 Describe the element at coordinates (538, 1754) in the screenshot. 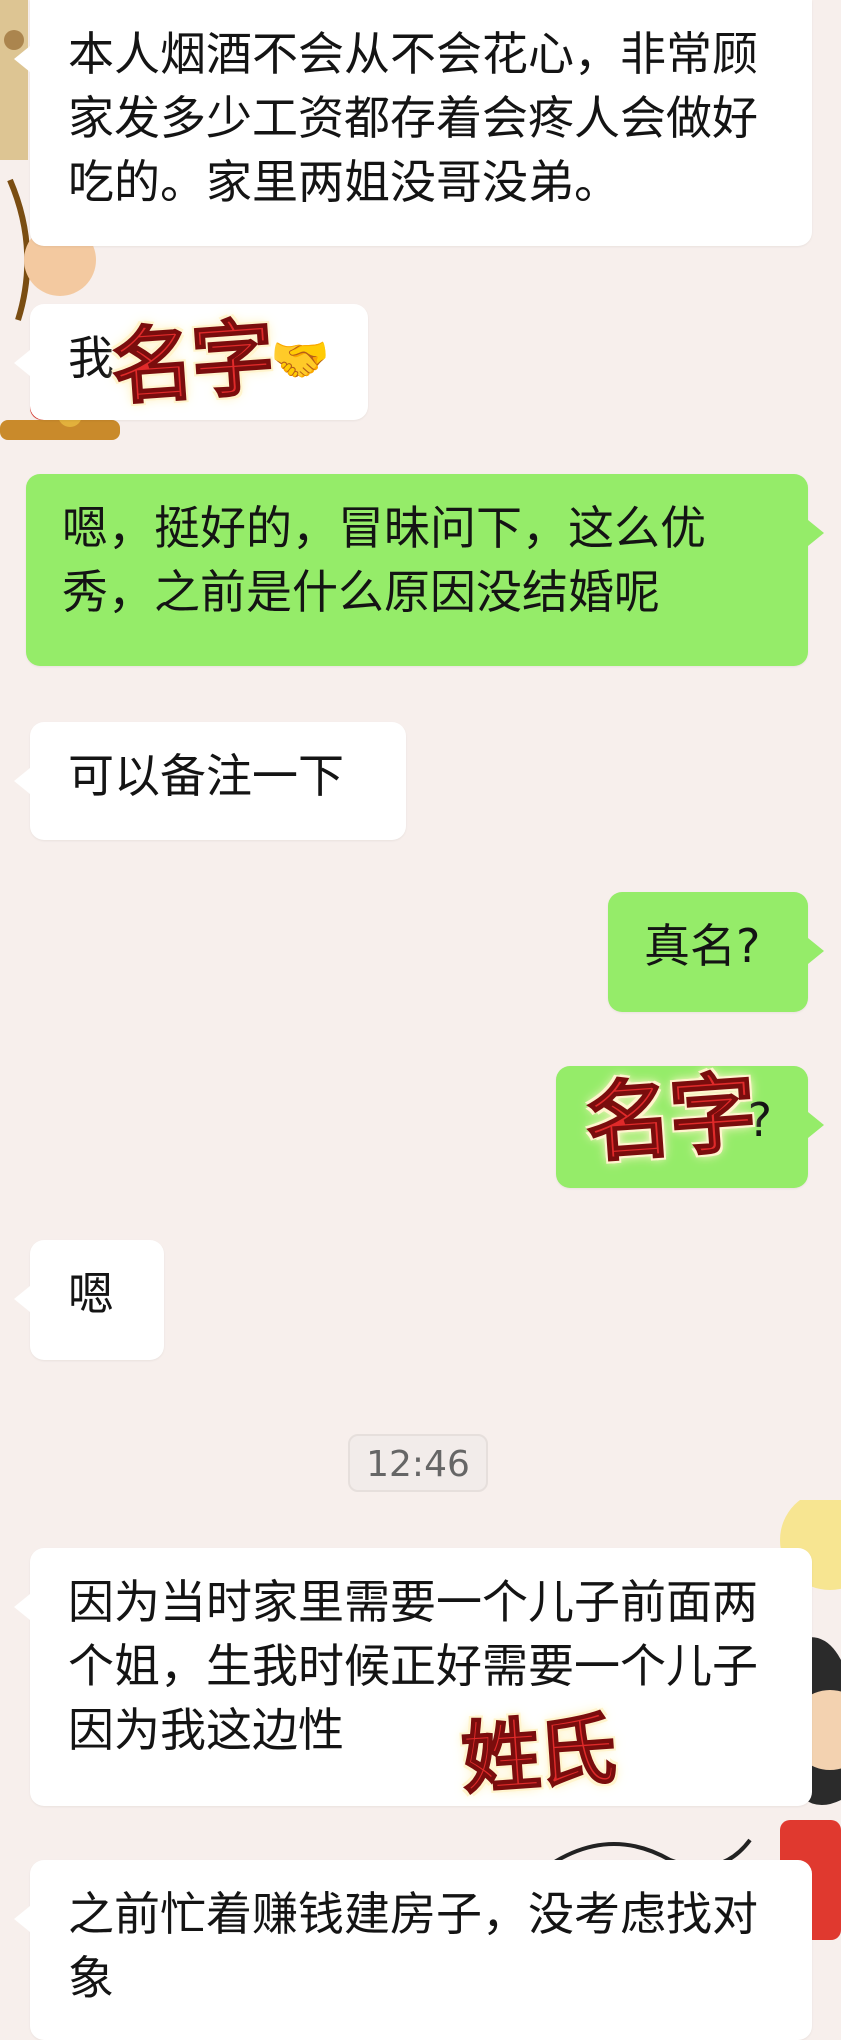

I see `redaction-sticker: 姓氏` at that location.